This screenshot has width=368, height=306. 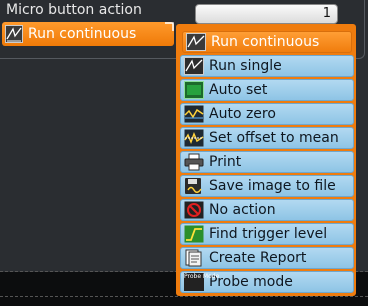 What do you see at coordinates (267, 138) in the screenshot?
I see `menu-item-set-offset: Set offset to mean` at bounding box center [267, 138].